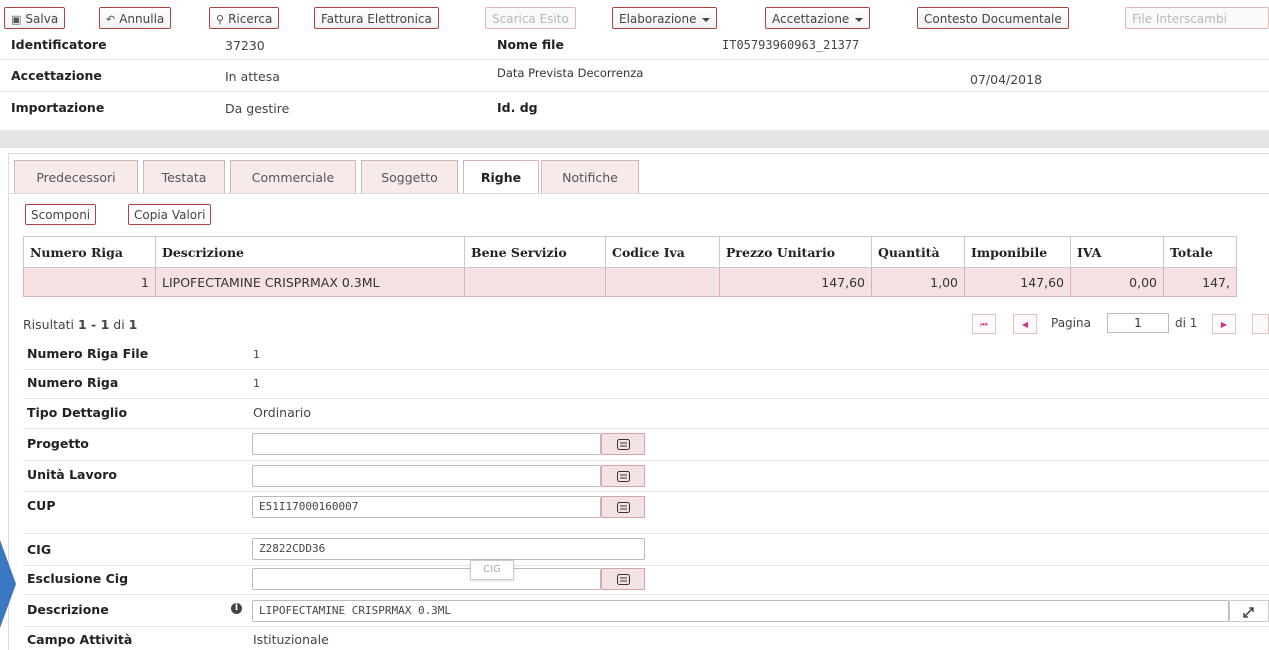 The width and height of the screenshot is (1269, 650). Describe the element at coordinates (77, 412) in the screenshot. I see `tipo-dettaglio-label: Tipo Dettaglio` at that location.